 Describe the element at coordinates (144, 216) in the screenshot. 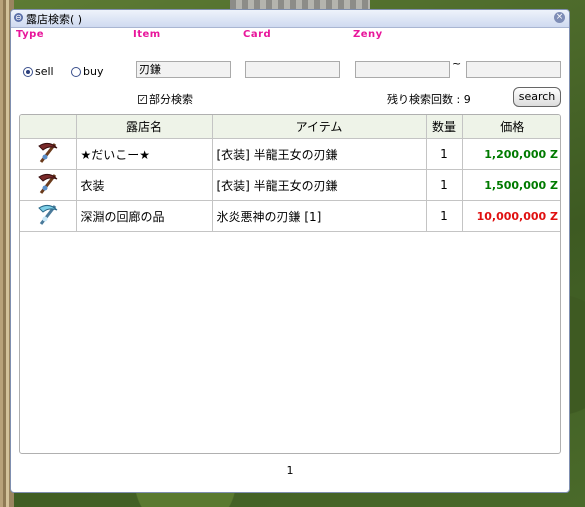

I see `shop-name: 深淵の回廊の品` at that location.